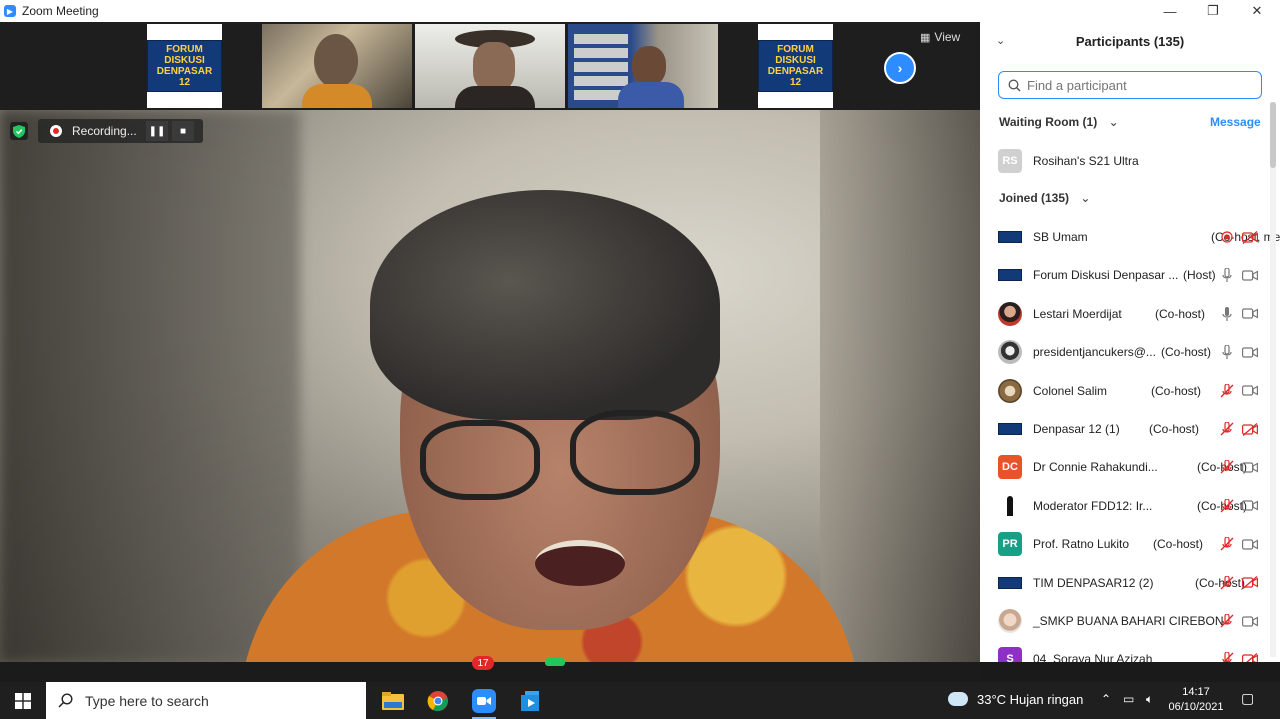 This screenshot has height=719, width=1280. I want to click on avatar-initials: PR, so click(1010, 544).